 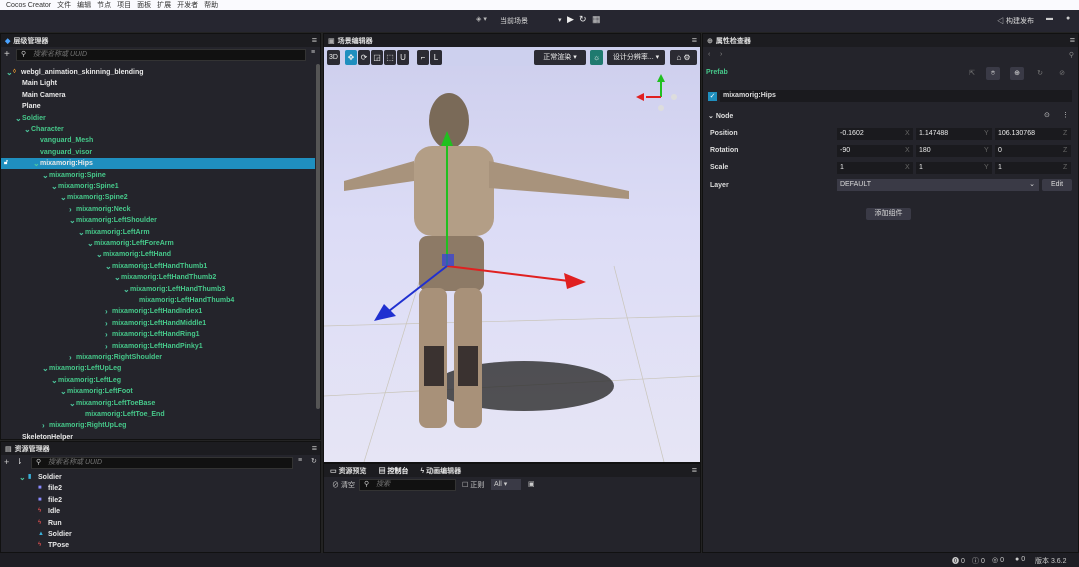 What do you see at coordinates (158, 129) in the screenshot?
I see `tree-node: ⌄ Character` at bounding box center [158, 129].